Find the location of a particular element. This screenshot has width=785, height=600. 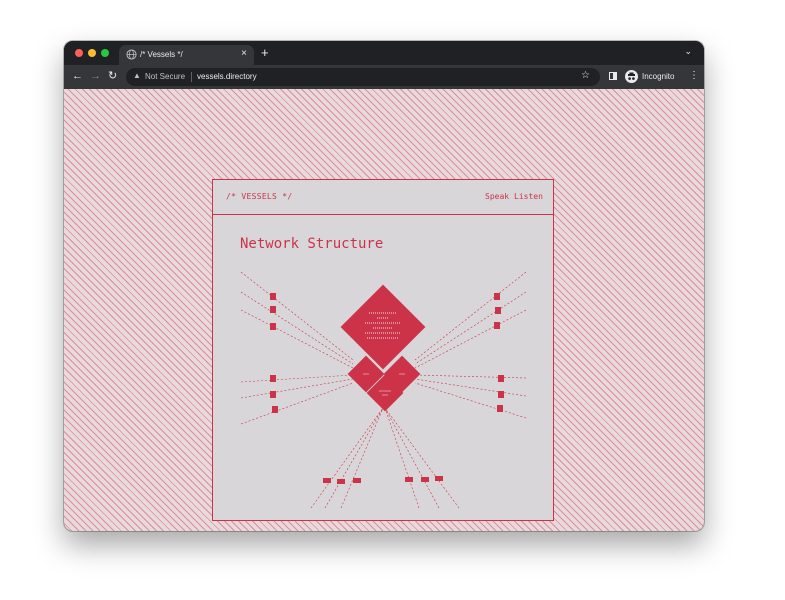

tab-vessels: /* Vessels */ × is located at coordinates (186, 55).